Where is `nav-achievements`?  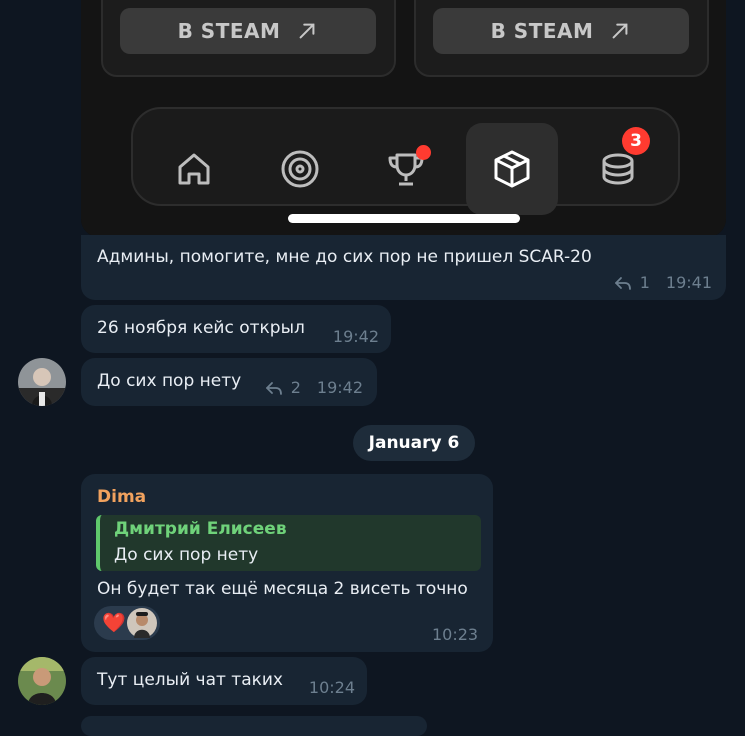
nav-achievements is located at coordinates (406, 169).